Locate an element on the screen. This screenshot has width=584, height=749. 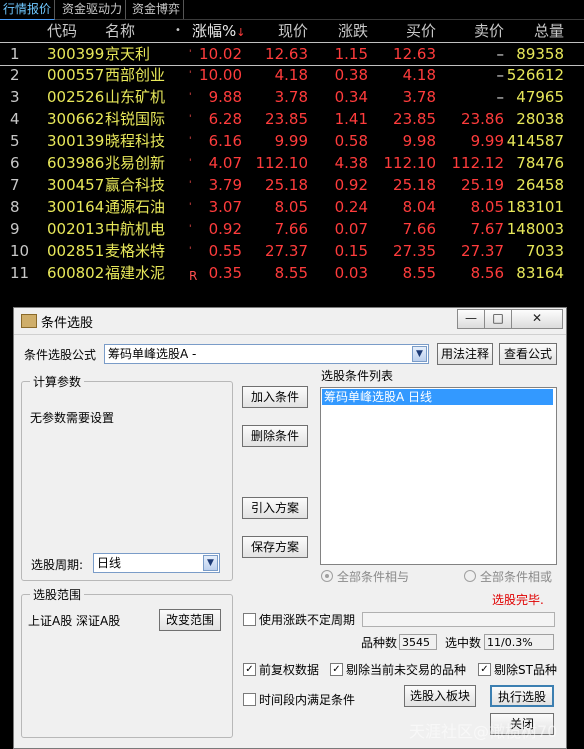
table-row: 9 002013 中航机电 ' 0.92 7.66 0.07 7.66 7.67 148003 is located at coordinates (292, 229).